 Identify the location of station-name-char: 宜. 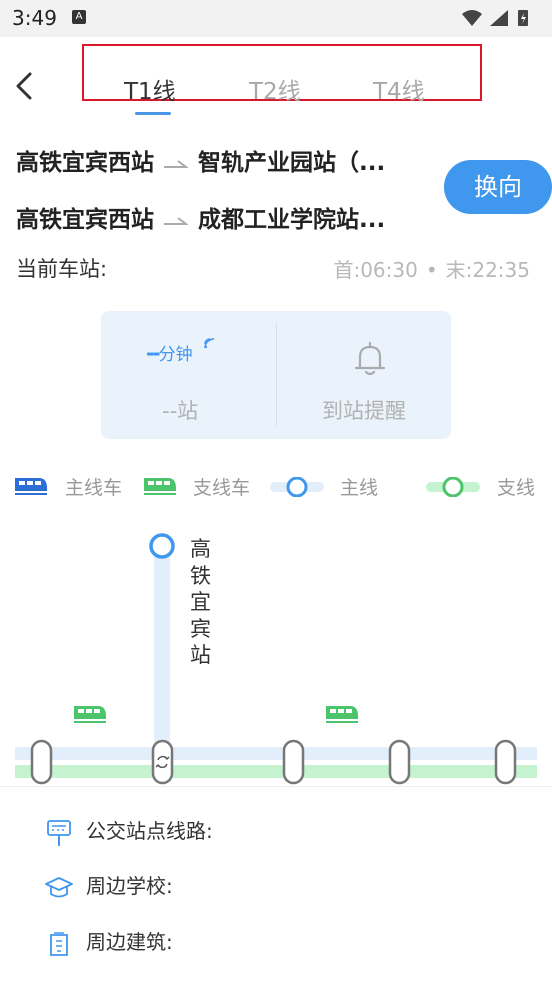
(200, 602).